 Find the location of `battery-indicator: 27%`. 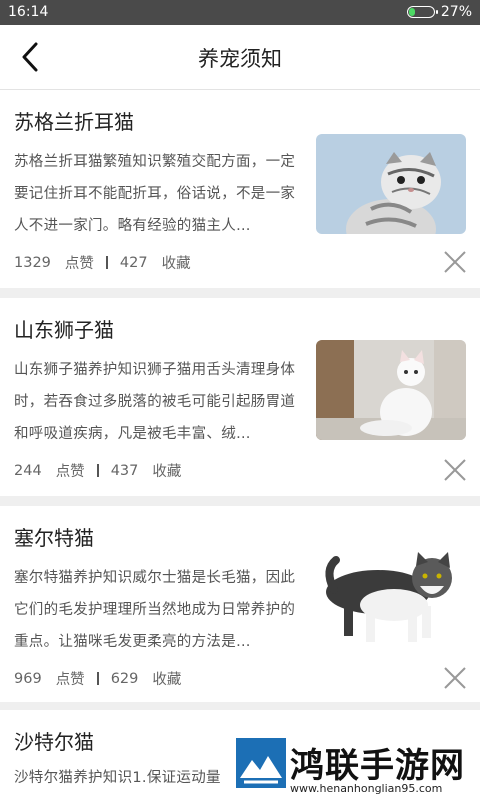

battery-indicator: 27% is located at coordinates (439, 12).